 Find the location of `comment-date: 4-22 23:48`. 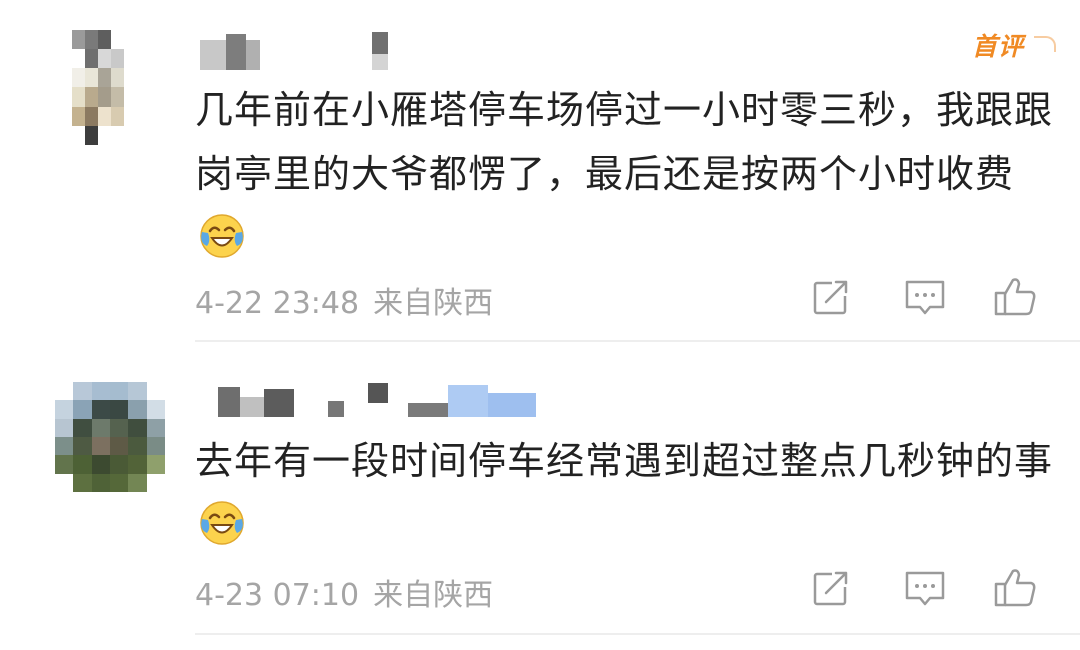

comment-date: 4-22 23:48 is located at coordinates (277, 303).